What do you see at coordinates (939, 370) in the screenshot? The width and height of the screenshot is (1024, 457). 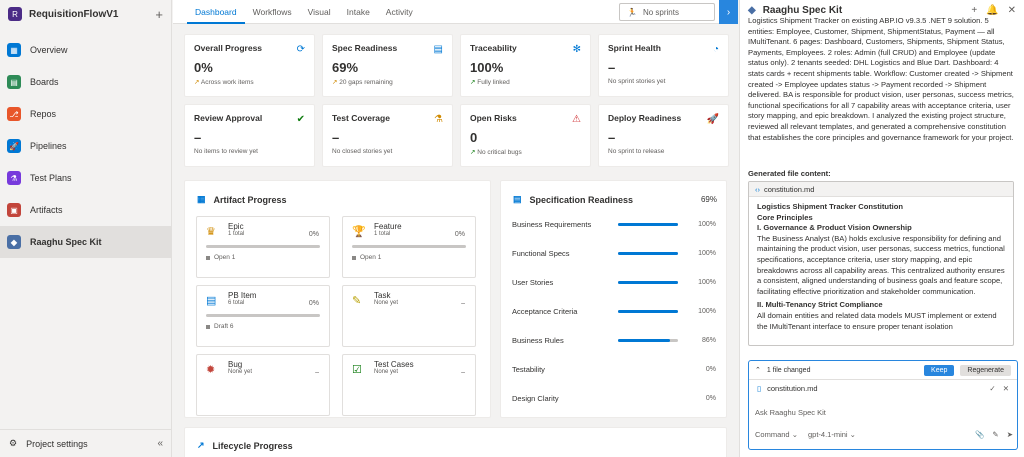 I see `keep-button: Keep` at bounding box center [939, 370].